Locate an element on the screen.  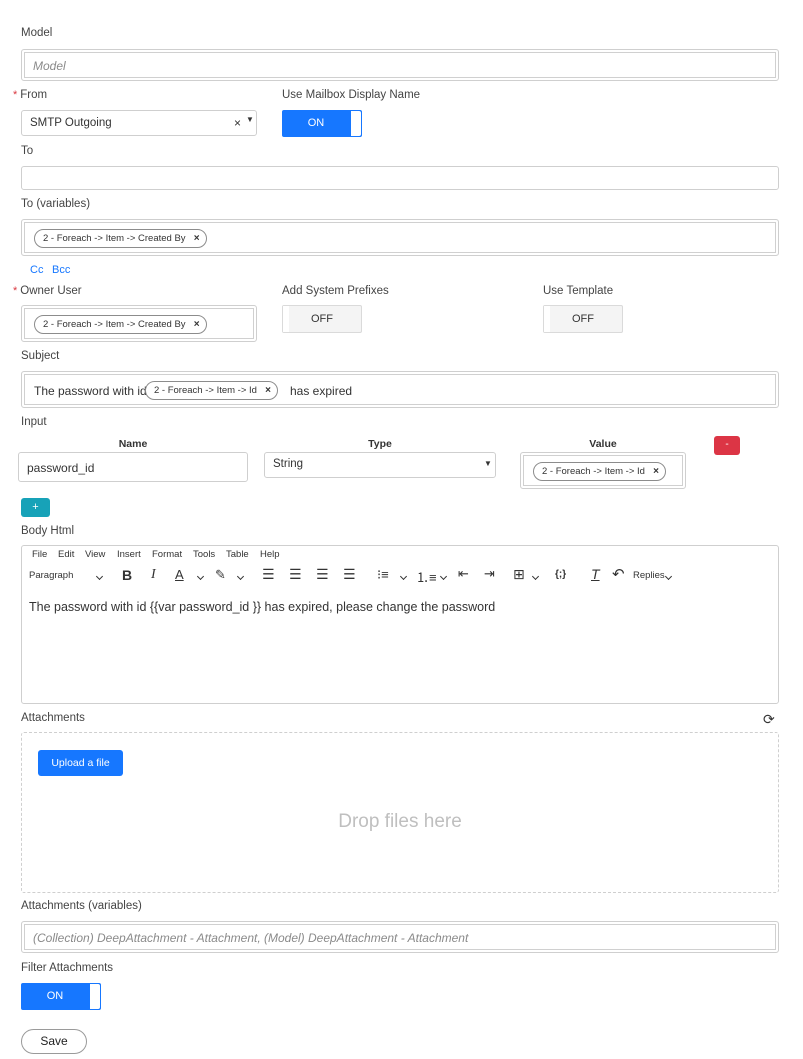
input-type-select: String ▼ is located at coordinates (380, 465).